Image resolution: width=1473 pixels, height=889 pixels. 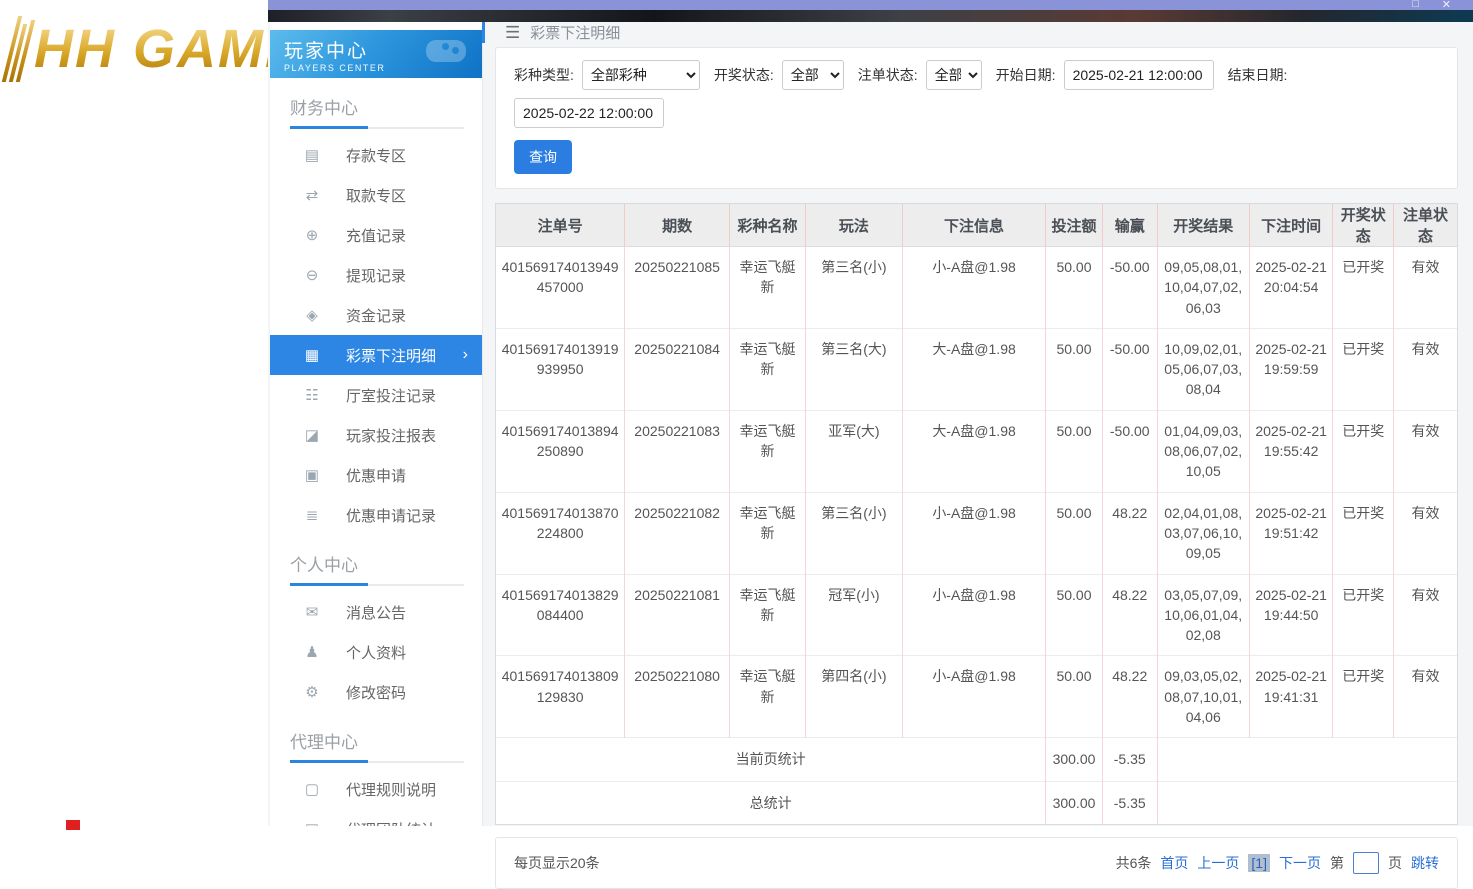 I want to click on column-header: 开奖状态, so click(x=1363, y=225).